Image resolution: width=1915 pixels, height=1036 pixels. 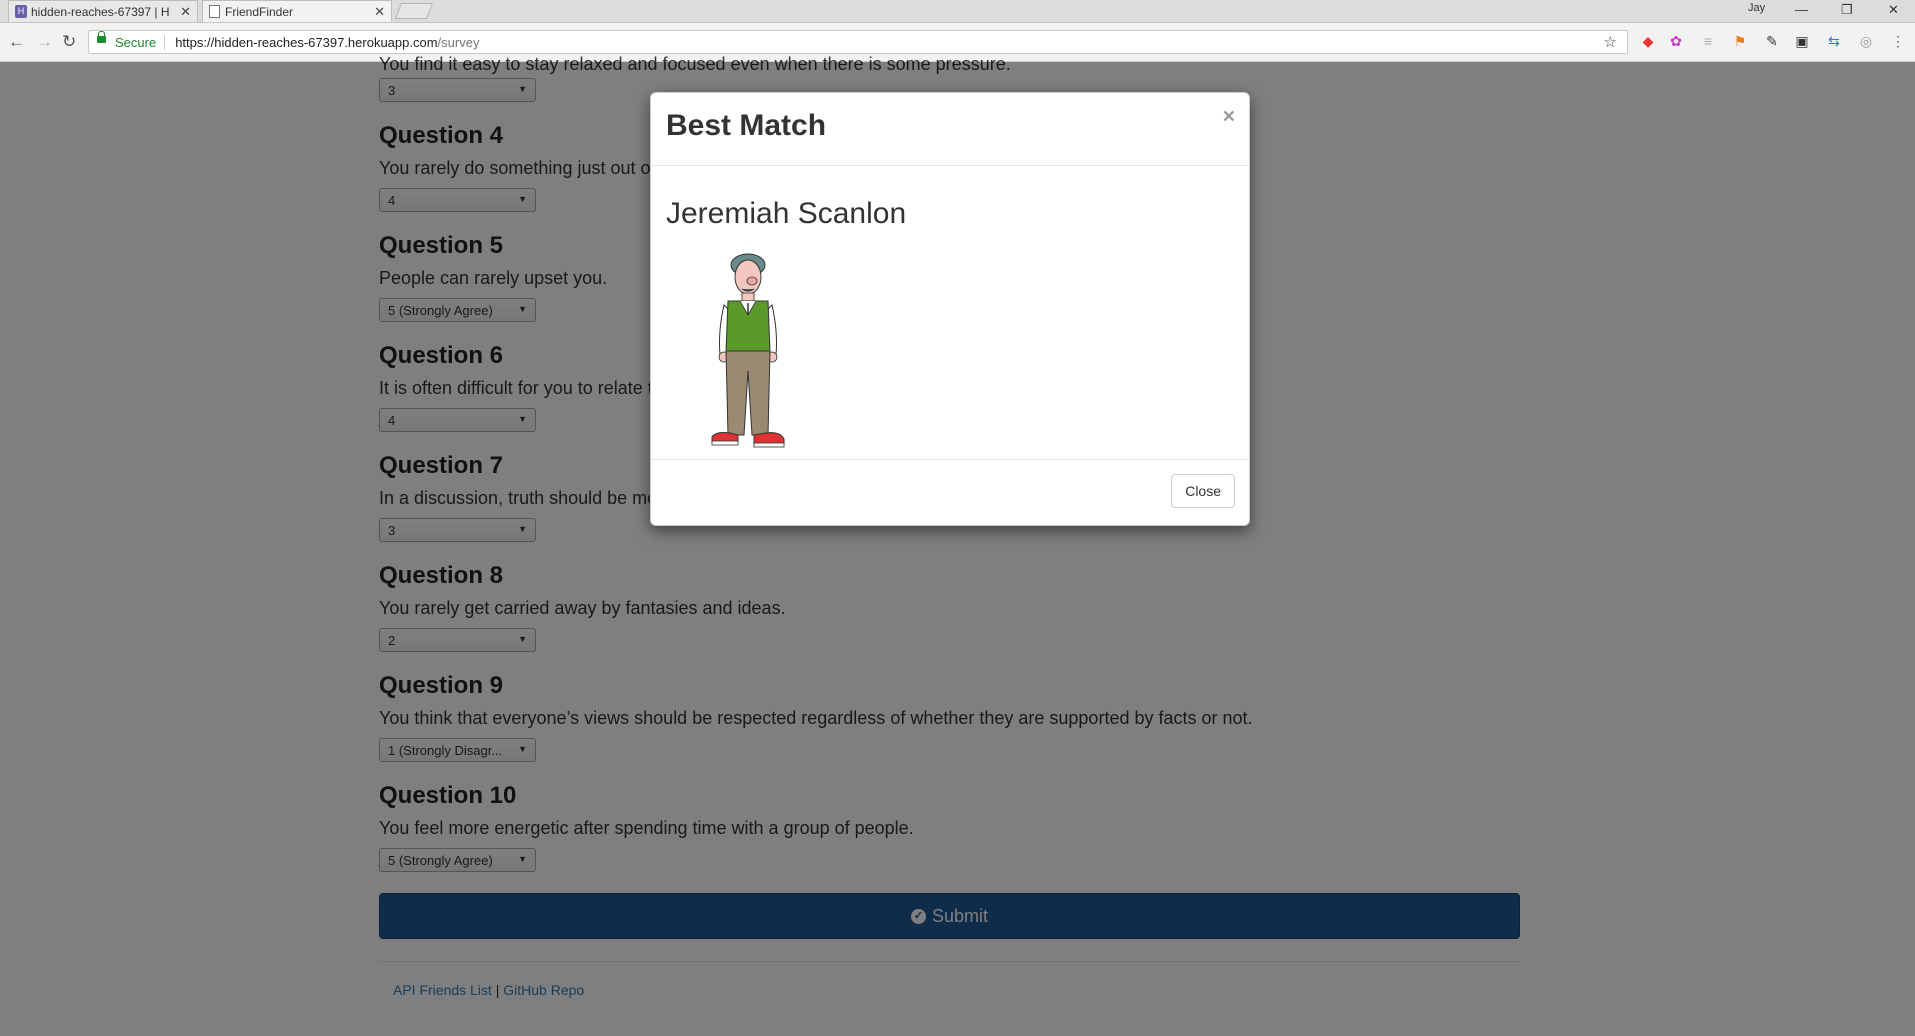 What do you see at coordinates (1898, 41) in the screenshot?
I see `menu-icon: ⋮` at bounding box center [1898, 41].